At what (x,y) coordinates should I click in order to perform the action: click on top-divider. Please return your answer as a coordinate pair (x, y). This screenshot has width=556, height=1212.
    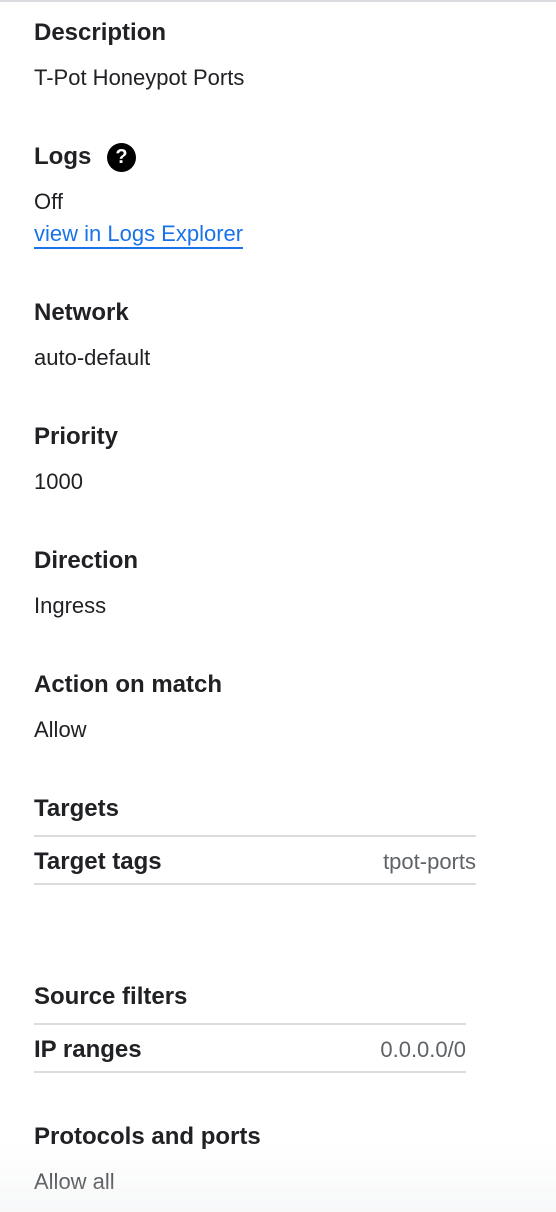
    Looking at the image, I should click on (278, 1).